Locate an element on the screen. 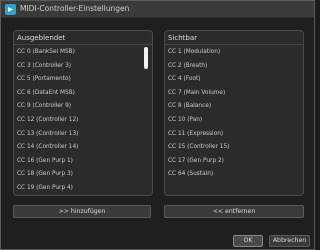 The width and height of the screenshot is (320, 250). list-item: CC 8 (Balance) is located at coordinates (189, 109).